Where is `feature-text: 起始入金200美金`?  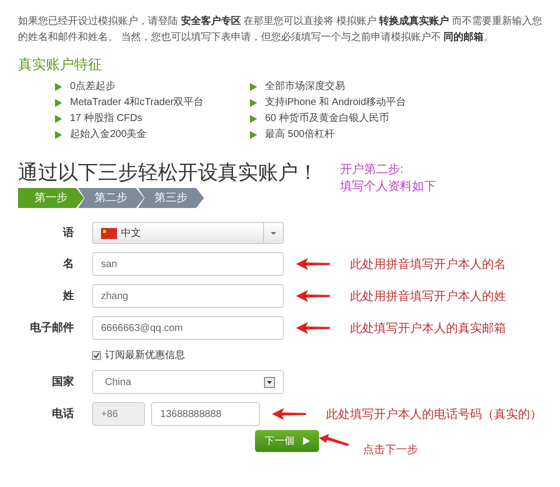 feature-text: 起始入金200美金 is located at coordinates (108, 135).